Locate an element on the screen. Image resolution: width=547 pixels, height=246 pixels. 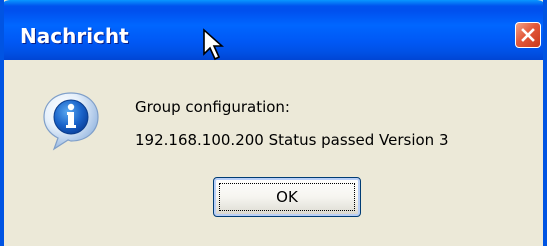
window-title: Nachricht is located at coordinates (74, 36).